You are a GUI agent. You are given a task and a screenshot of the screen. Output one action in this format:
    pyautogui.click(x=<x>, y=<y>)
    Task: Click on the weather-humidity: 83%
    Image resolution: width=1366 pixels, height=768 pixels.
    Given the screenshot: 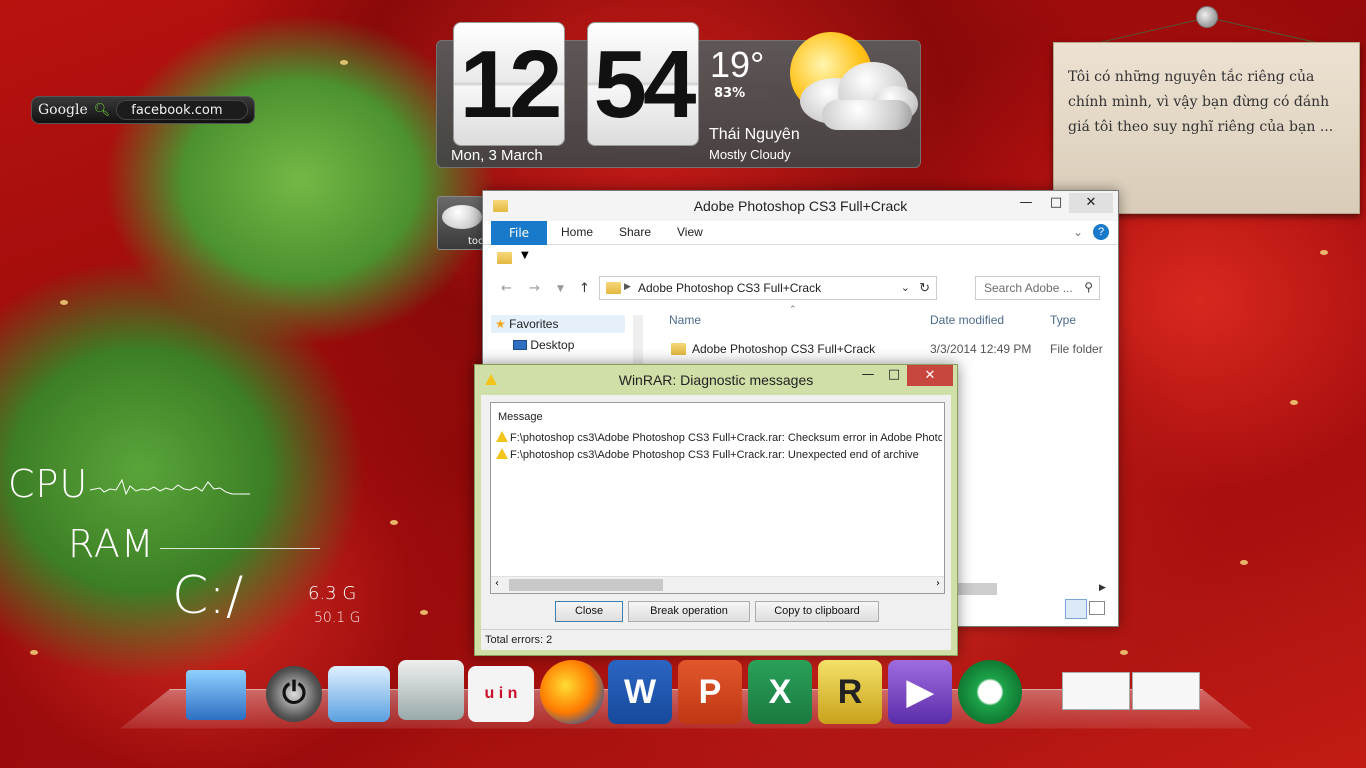 What is the action you would take?
    pyautogui.click(x=730, y=93)
    